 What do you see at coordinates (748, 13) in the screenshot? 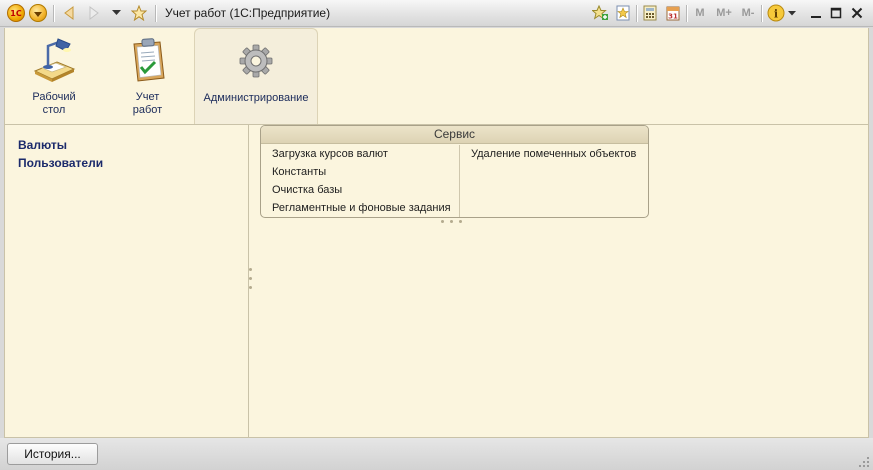
I see `memory-minus-button: M-` at bounding box center [748, 13].